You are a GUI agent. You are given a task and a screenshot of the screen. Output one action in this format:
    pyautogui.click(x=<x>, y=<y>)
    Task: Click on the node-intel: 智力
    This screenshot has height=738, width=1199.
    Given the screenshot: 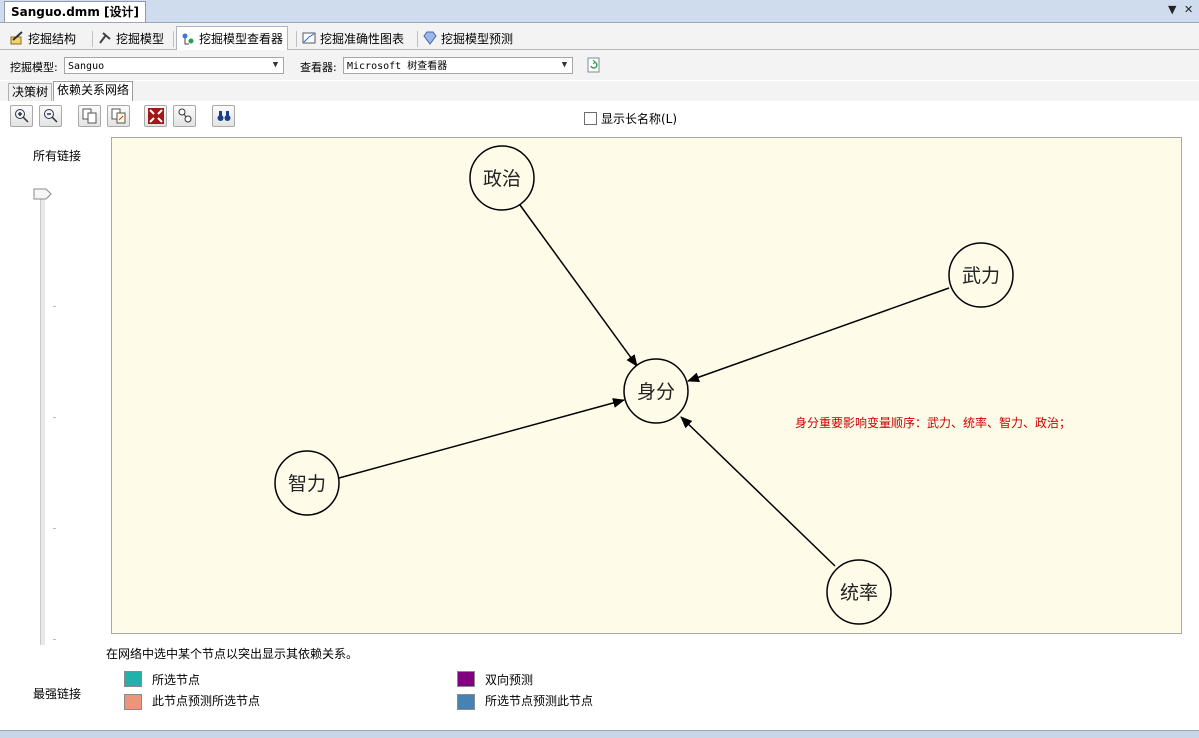 What is the action you would take?
    pyautogui.click(x=307, y=483)
    